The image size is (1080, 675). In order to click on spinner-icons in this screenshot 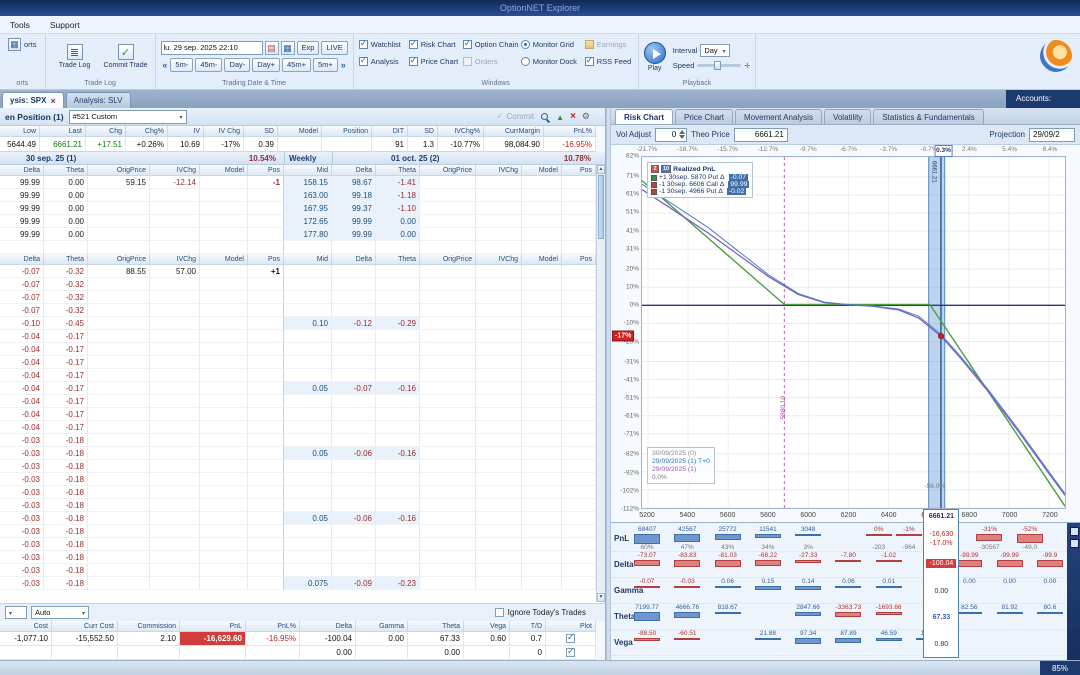, I will do `click(682, 134)`.